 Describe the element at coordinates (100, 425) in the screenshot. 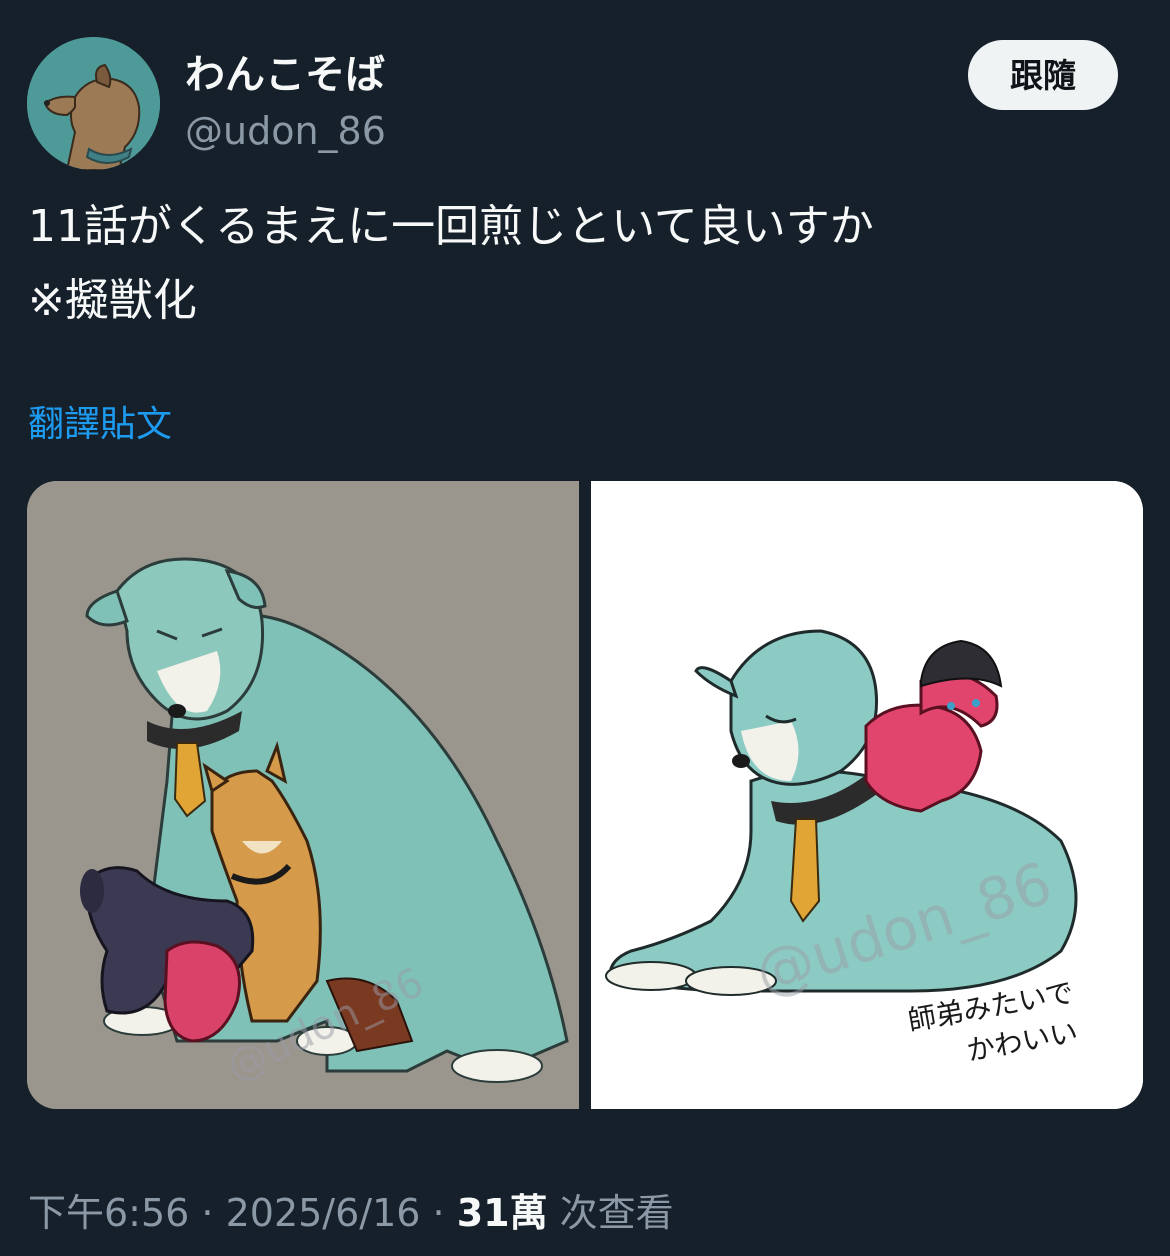

I see `translate-post-link: 翻譯貼文` at that location.